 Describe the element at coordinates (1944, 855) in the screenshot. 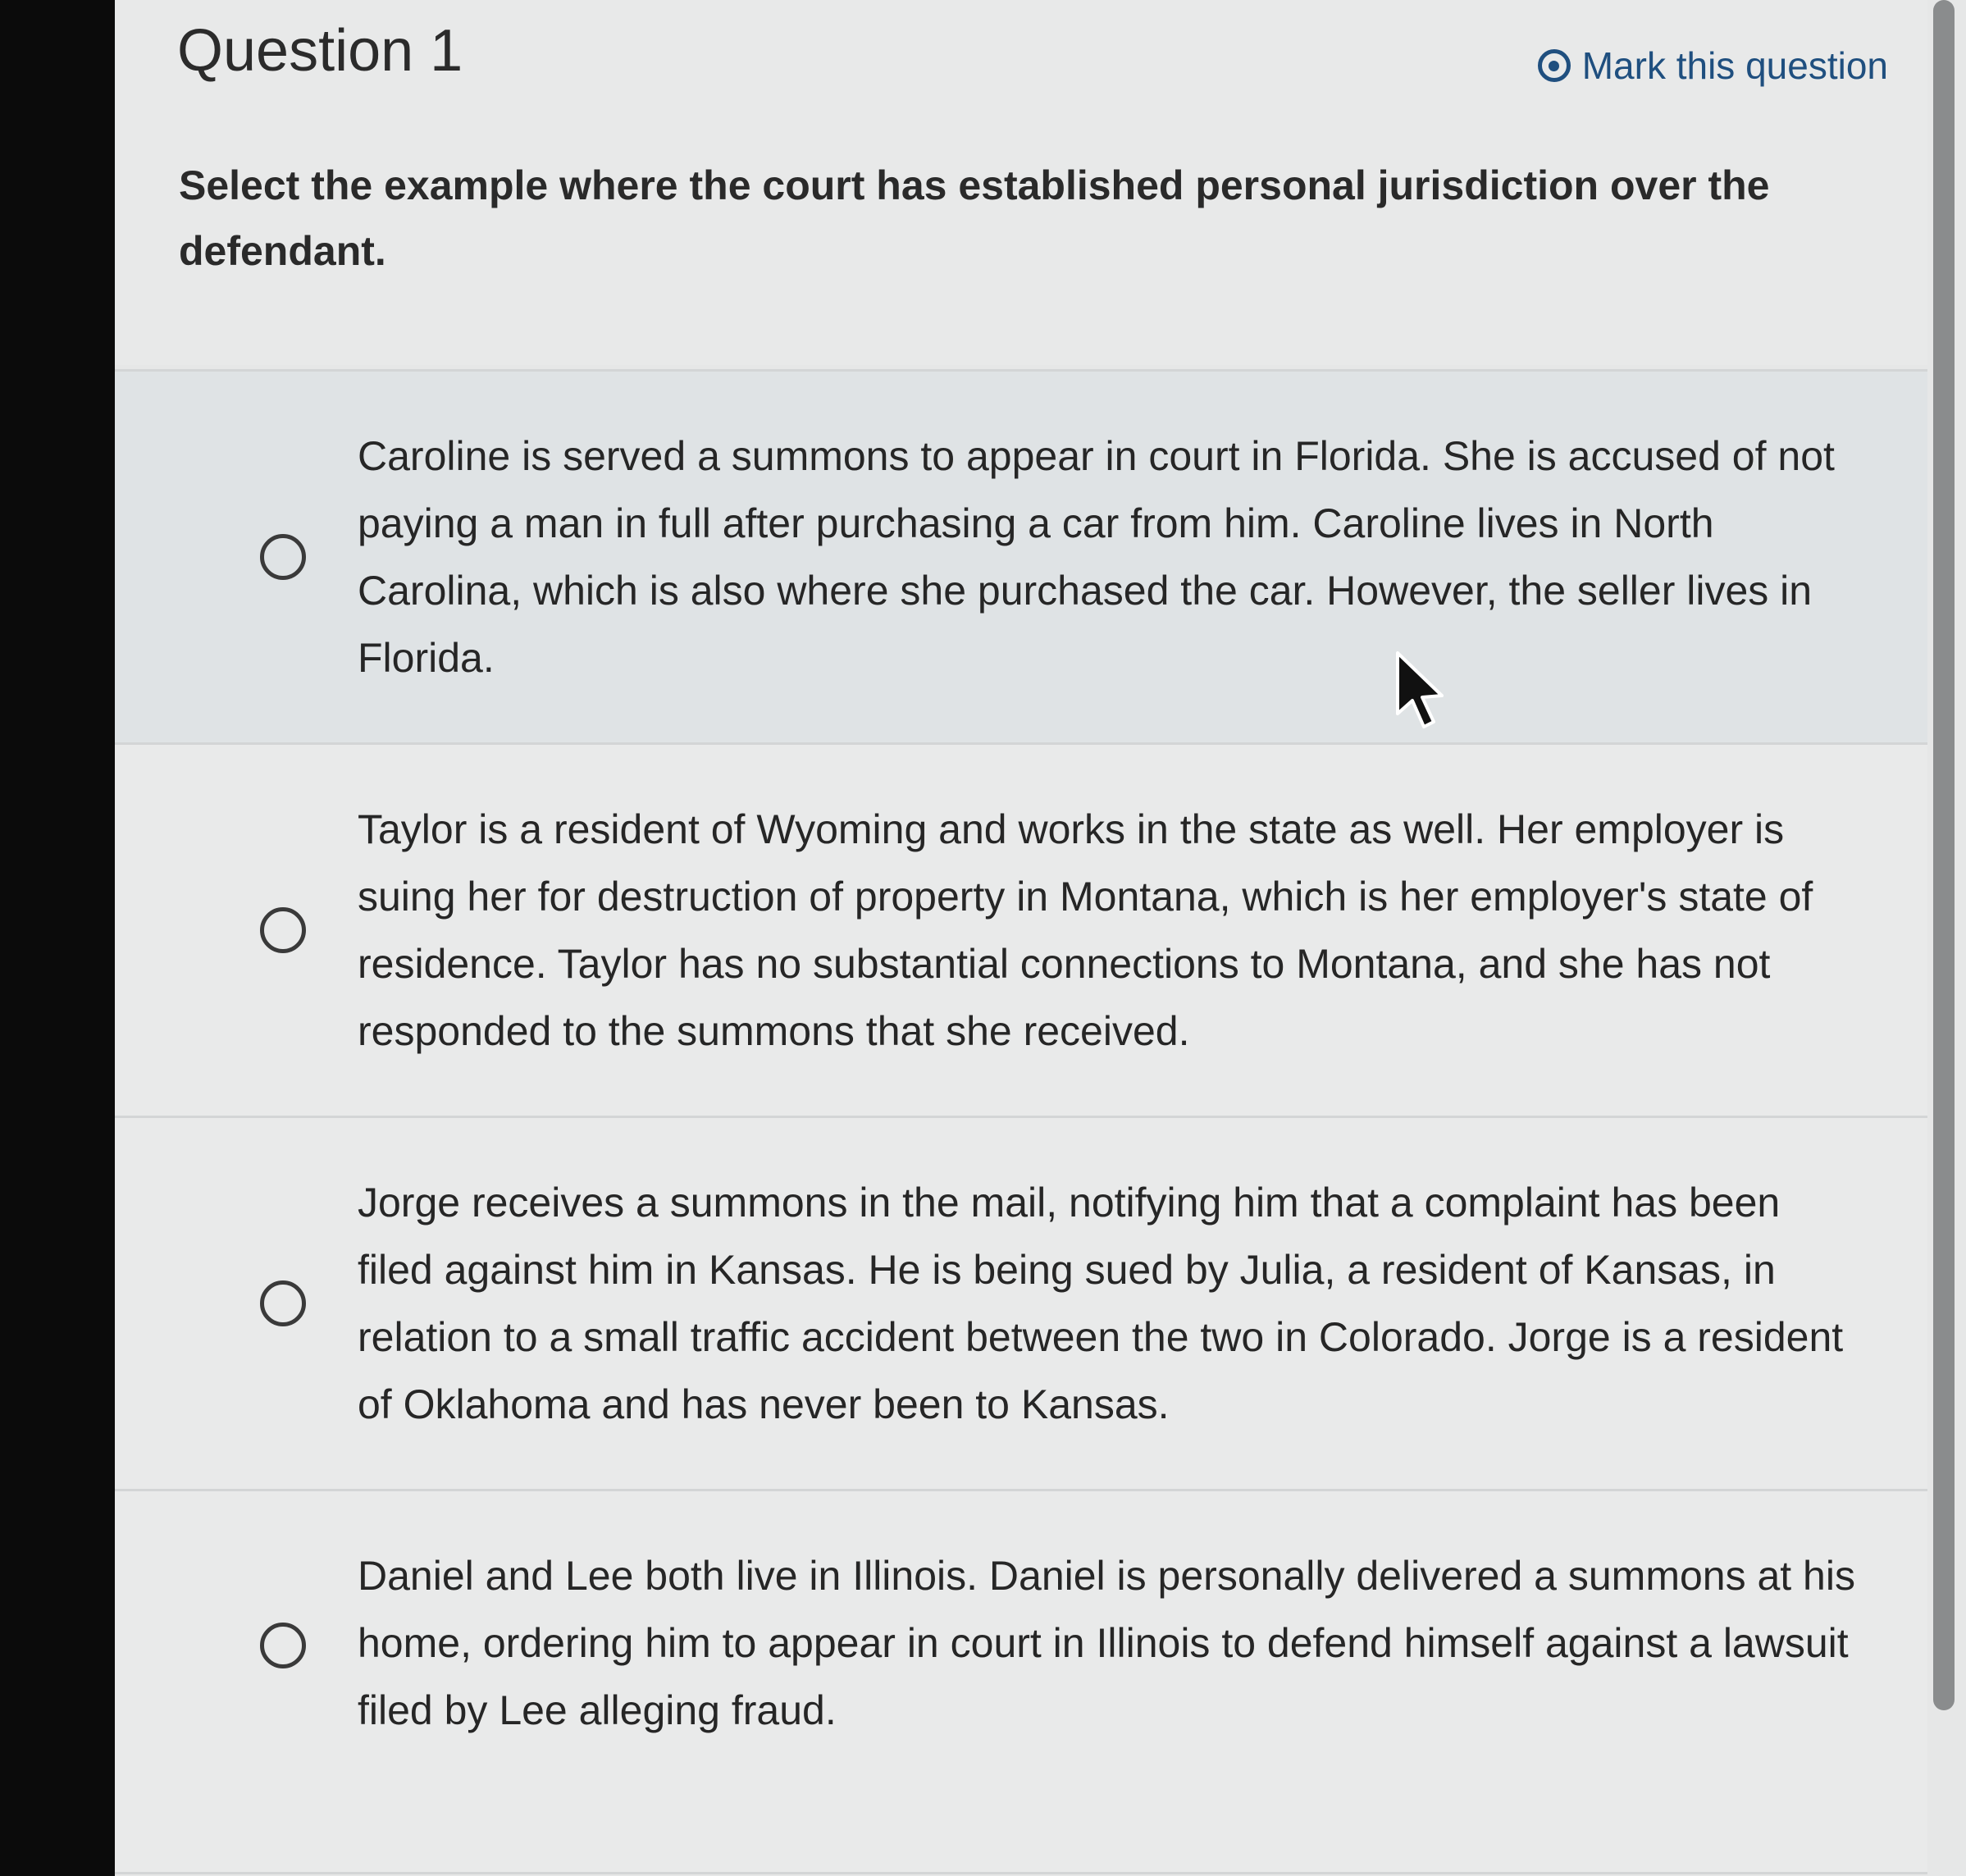

I see `scrollbar-thumb` at that location.